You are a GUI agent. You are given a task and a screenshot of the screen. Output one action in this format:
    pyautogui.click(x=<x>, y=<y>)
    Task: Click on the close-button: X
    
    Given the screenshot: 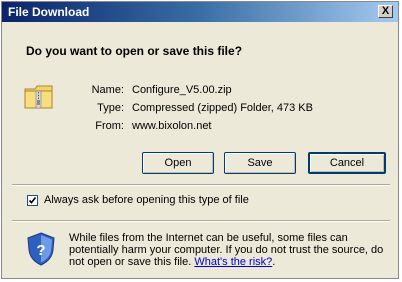 What is the action you would take?
    pyautogui.click(x=385, y=11)
    